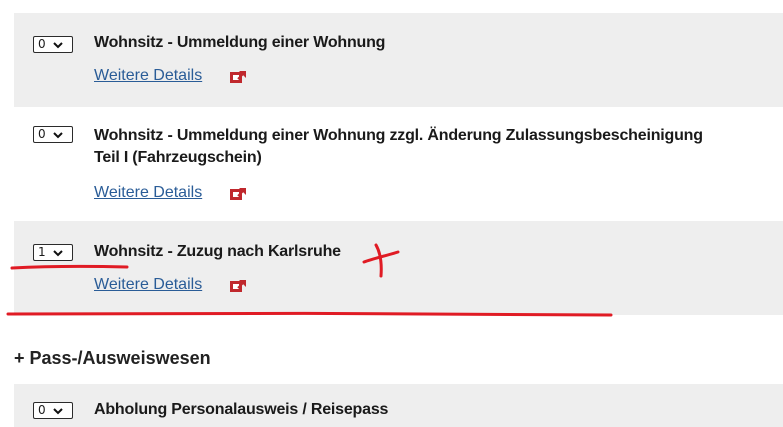 The height and width of the screenshot is (427, 783). I want to click on quantity-select: 1, so click(53, 252).